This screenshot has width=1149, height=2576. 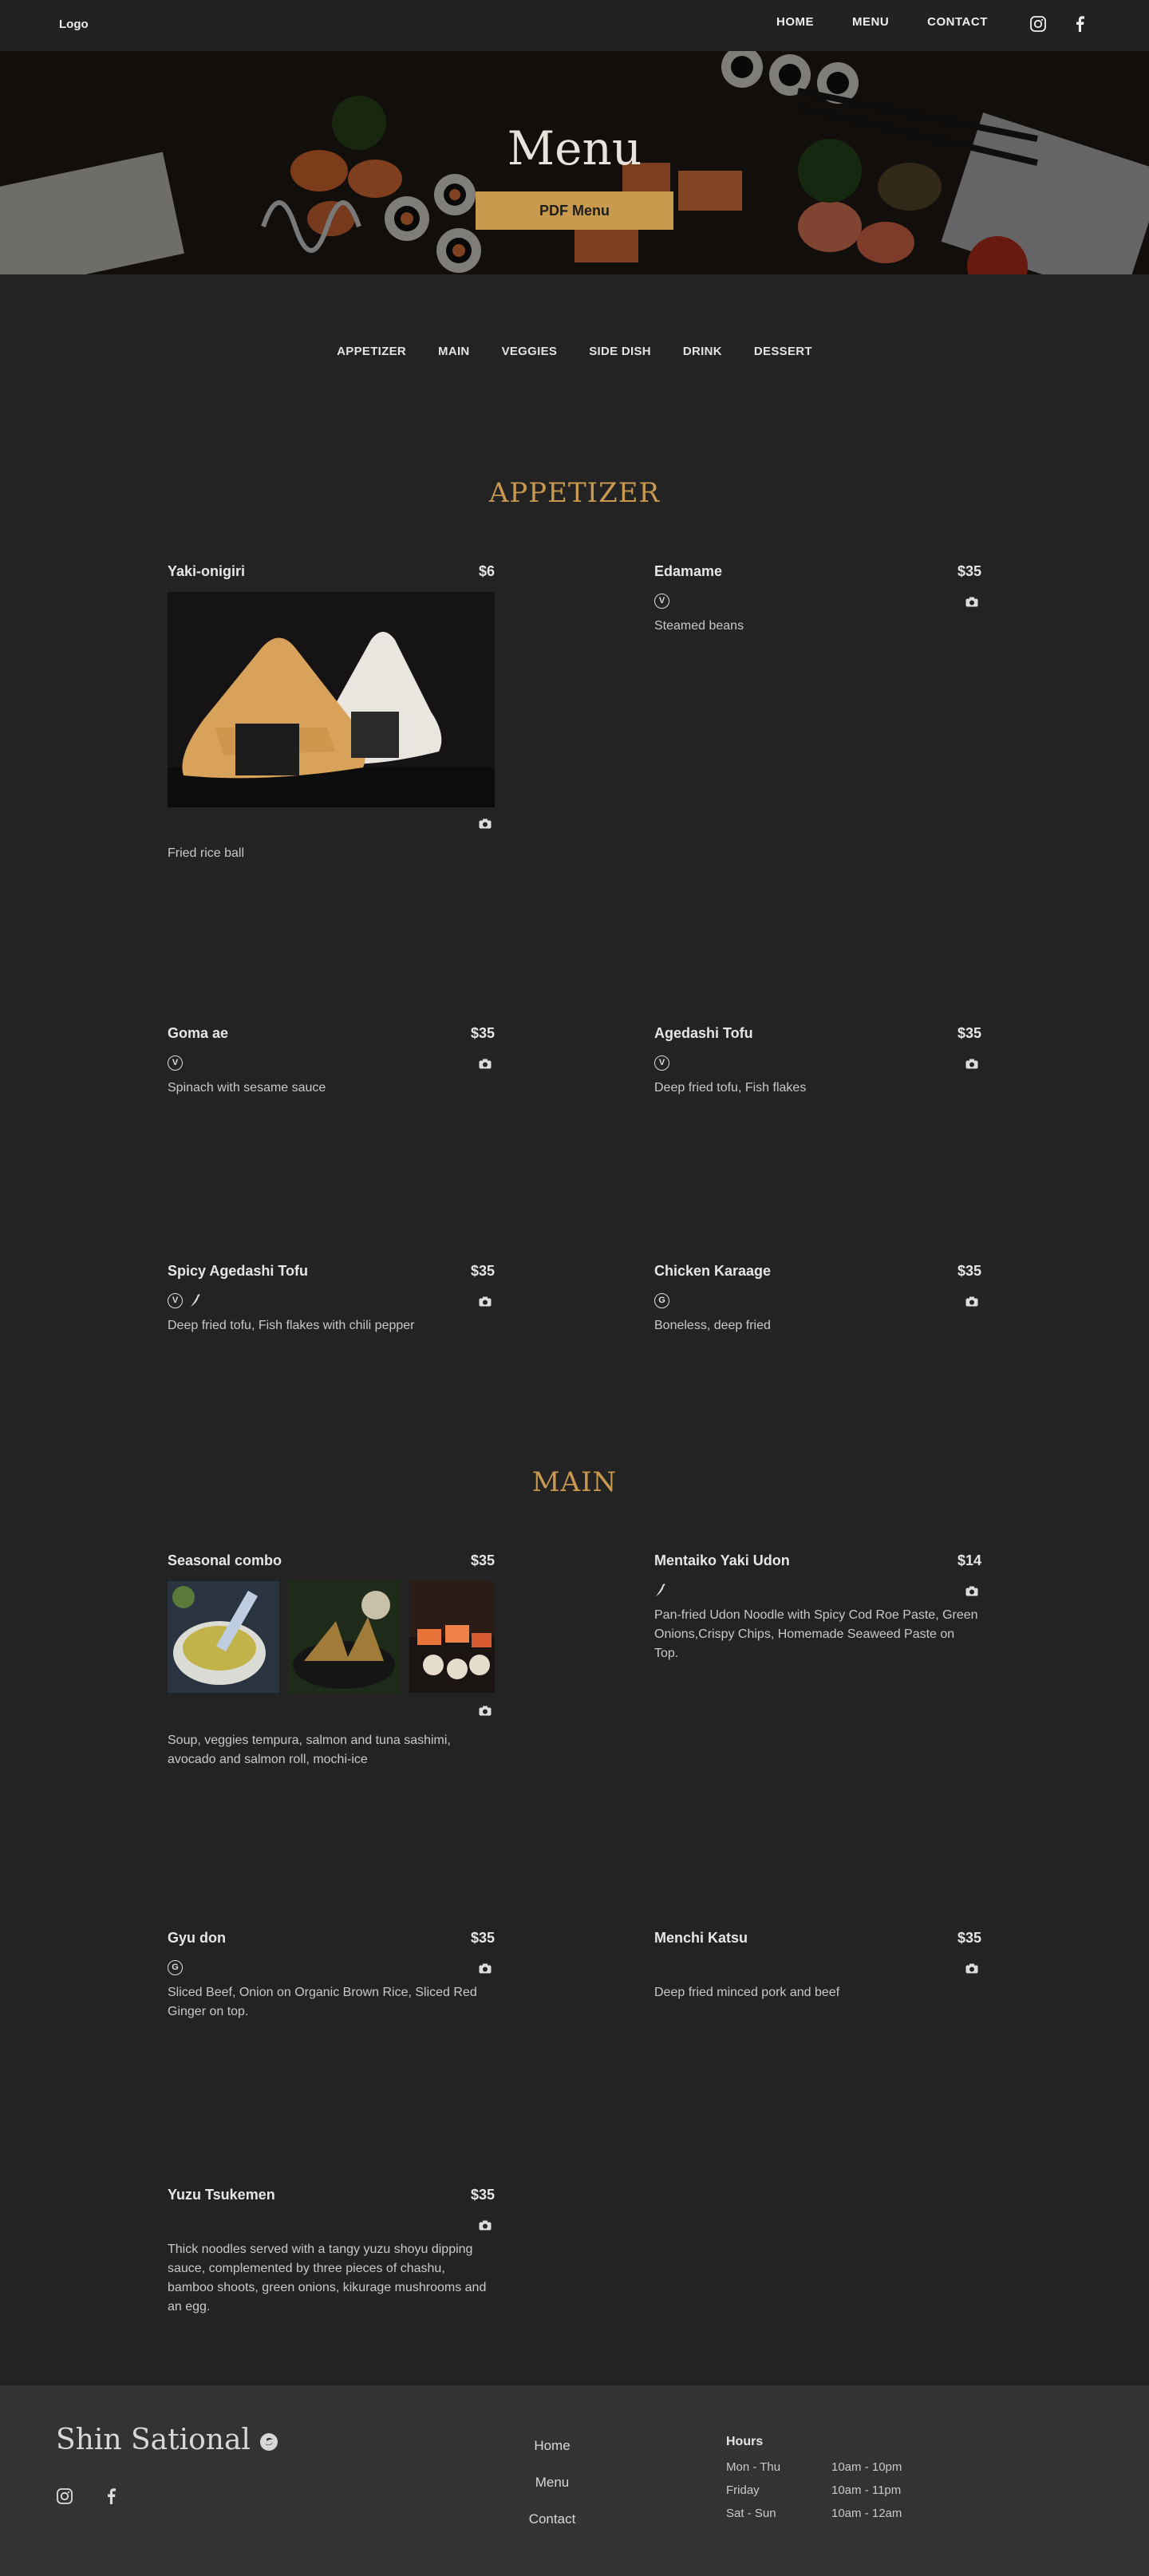 What do you see at coordinates (704, 1033) in the screenshot?
I see `item-name: Agedashi Tofu` at bounding box center [704, 1033].